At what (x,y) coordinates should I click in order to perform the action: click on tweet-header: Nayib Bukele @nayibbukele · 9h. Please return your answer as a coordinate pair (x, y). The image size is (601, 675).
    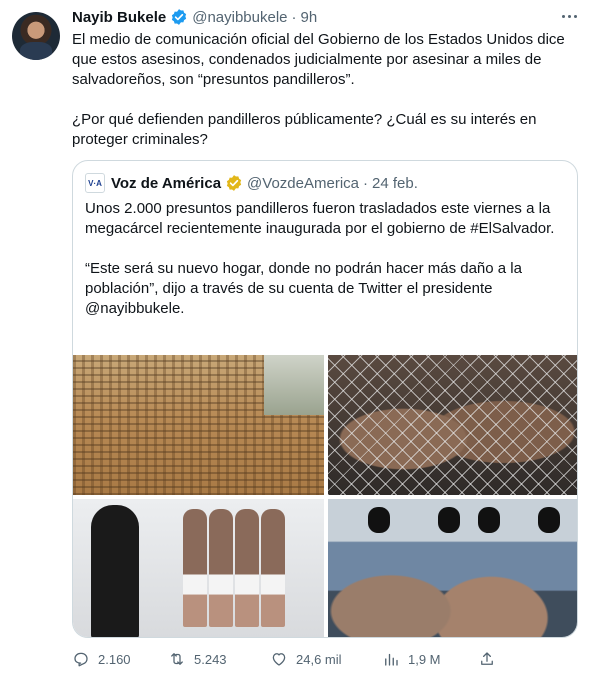
    Looking at the image, I should click on (328, 17).